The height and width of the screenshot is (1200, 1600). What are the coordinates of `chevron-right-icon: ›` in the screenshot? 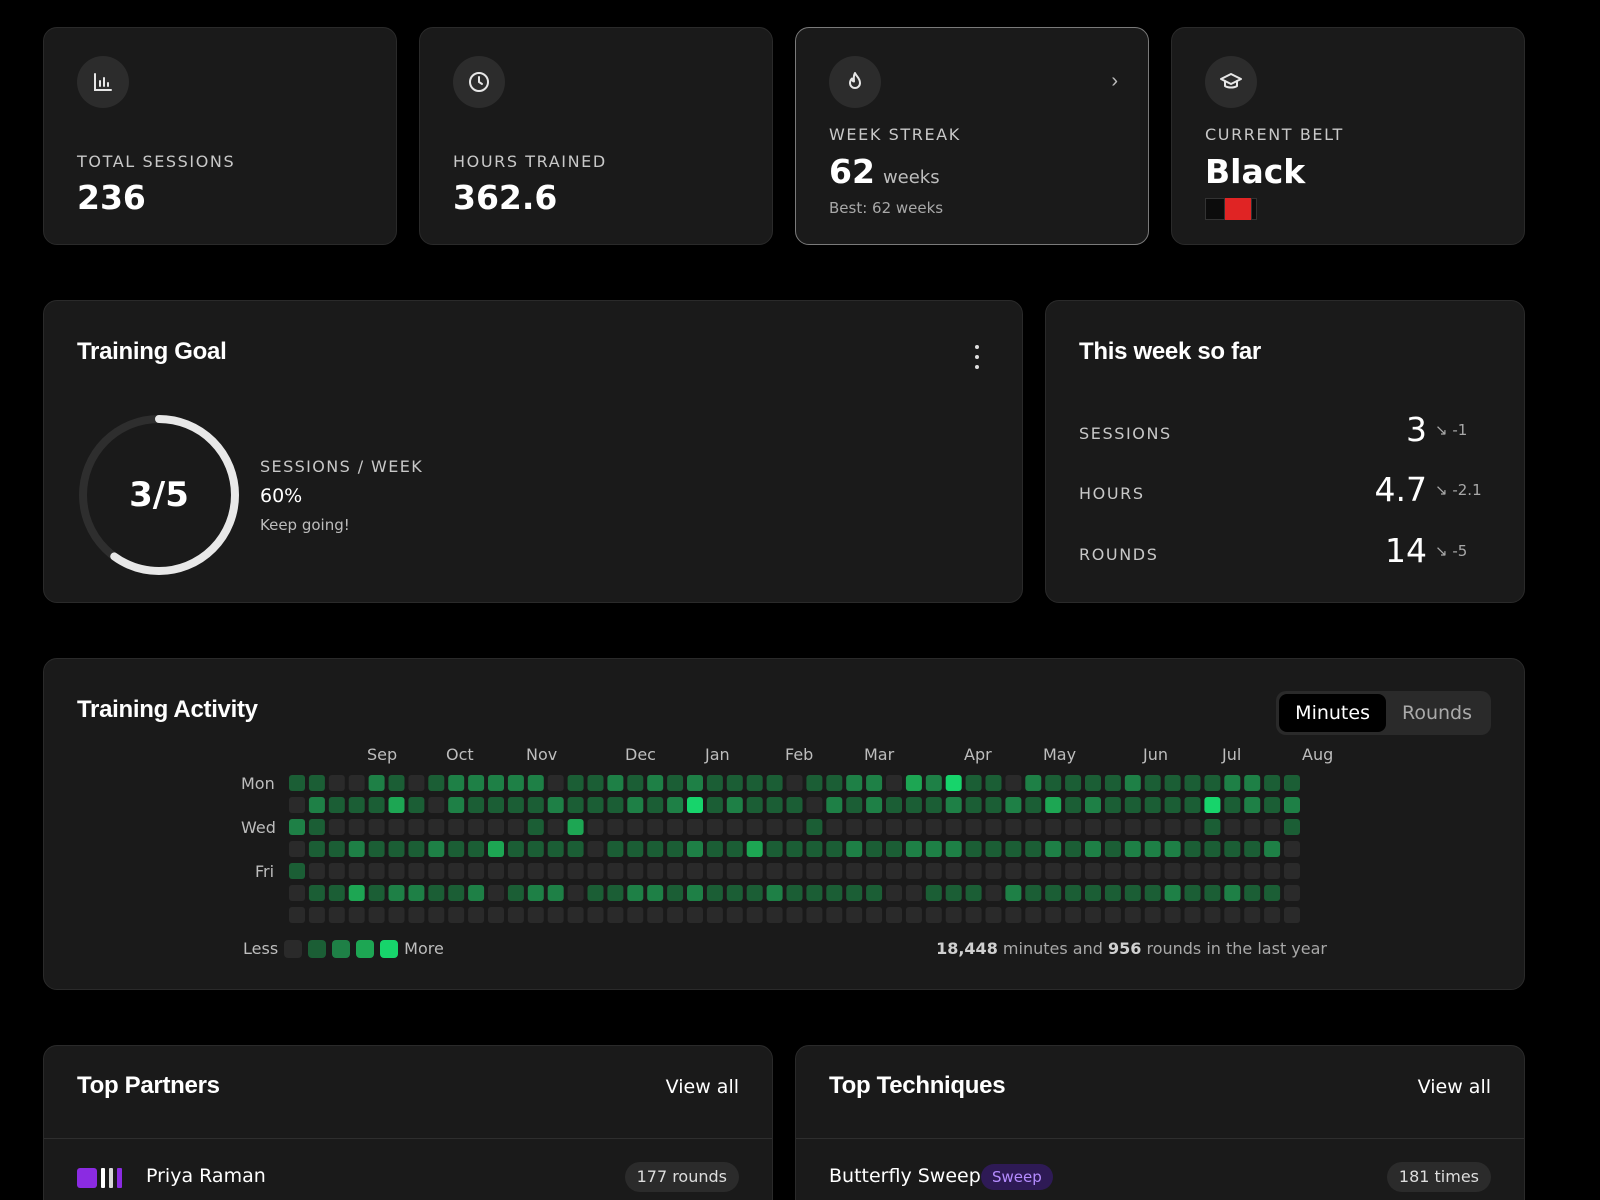 It's located at (1114, 81).